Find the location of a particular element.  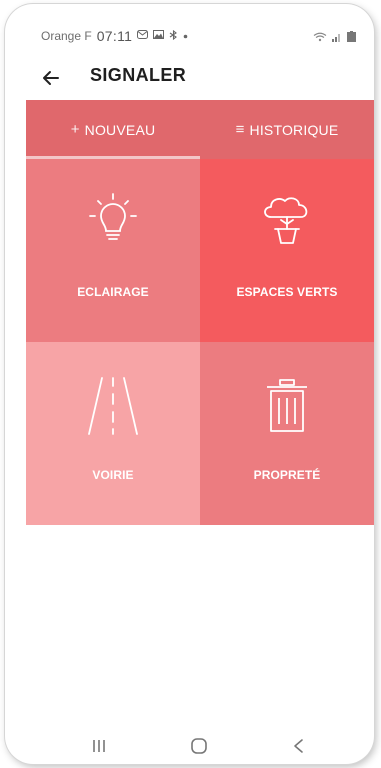

bluetooth-icon is located at coordinates (173, 36).